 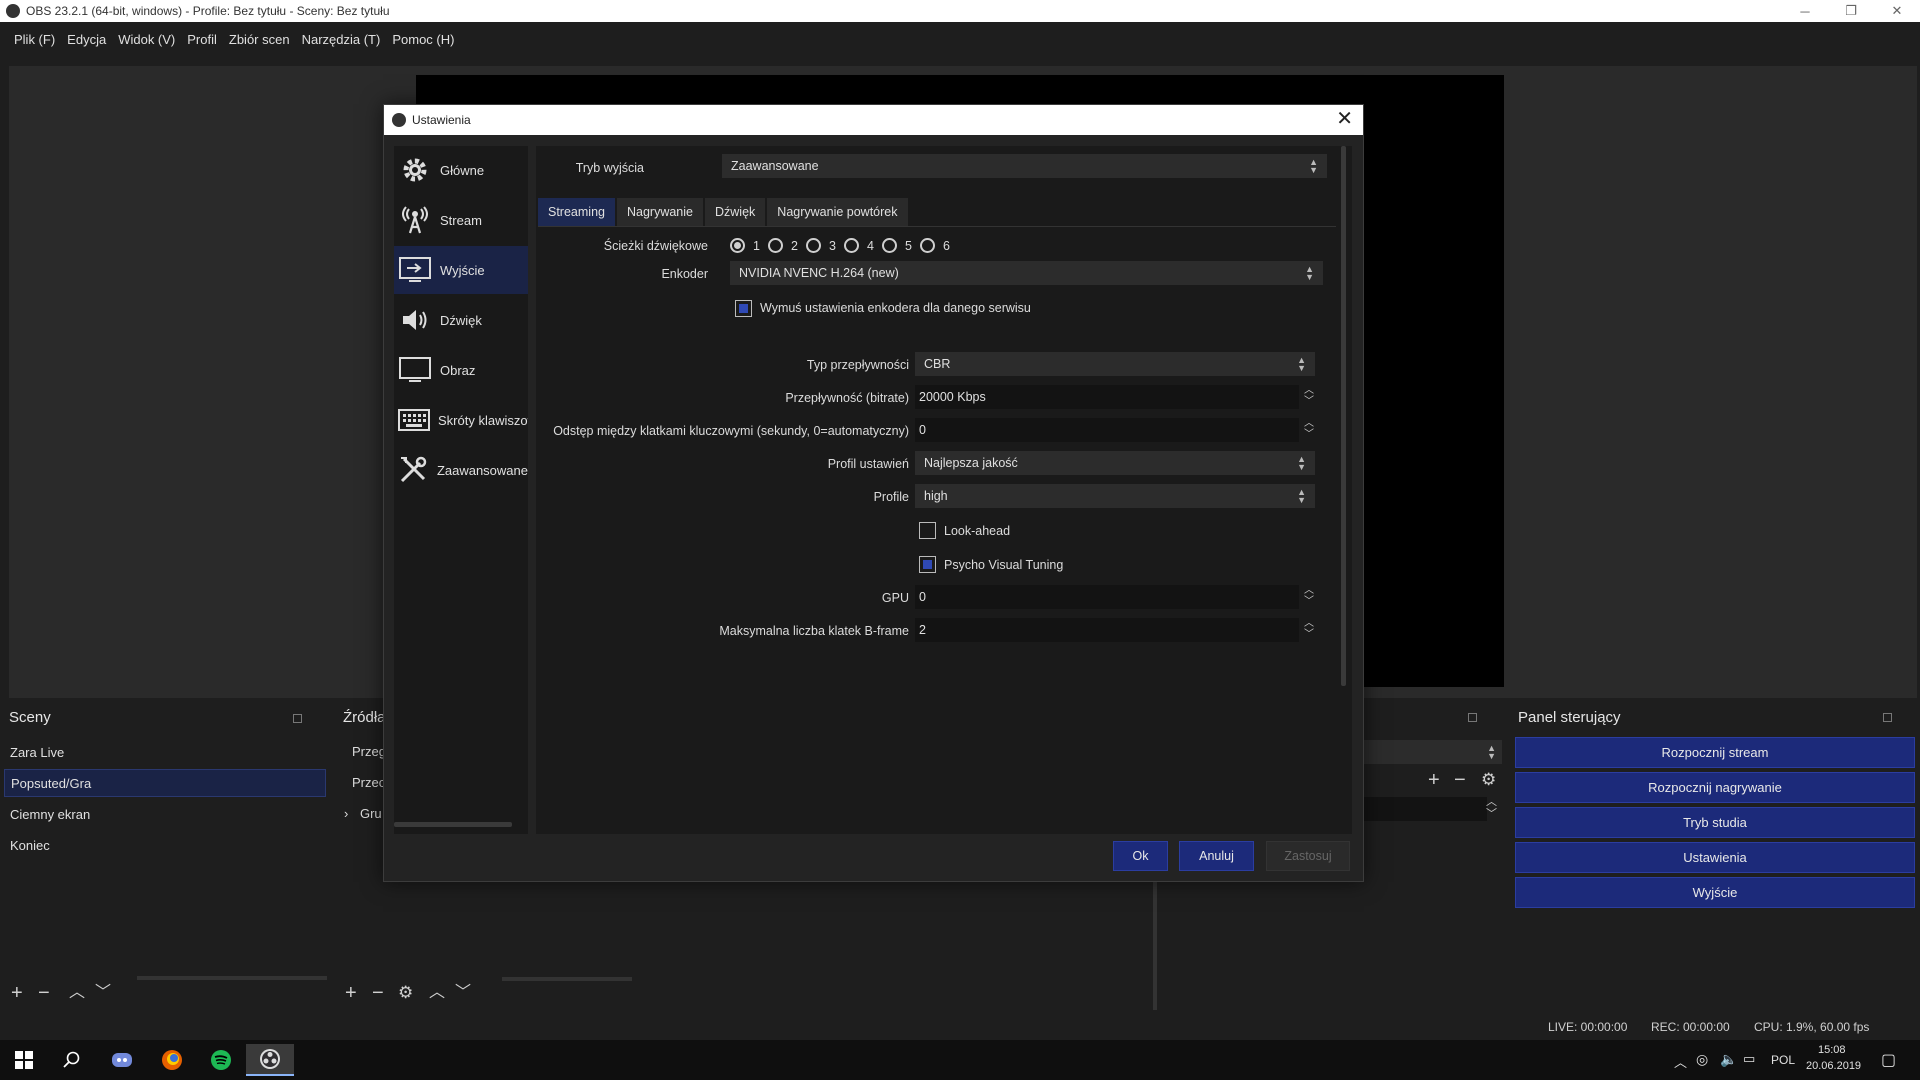 What do you see at coordinates (1783, 1060) in the screenshot?
I see `language-indicator: POL` at bounding box center [1783, 1060].